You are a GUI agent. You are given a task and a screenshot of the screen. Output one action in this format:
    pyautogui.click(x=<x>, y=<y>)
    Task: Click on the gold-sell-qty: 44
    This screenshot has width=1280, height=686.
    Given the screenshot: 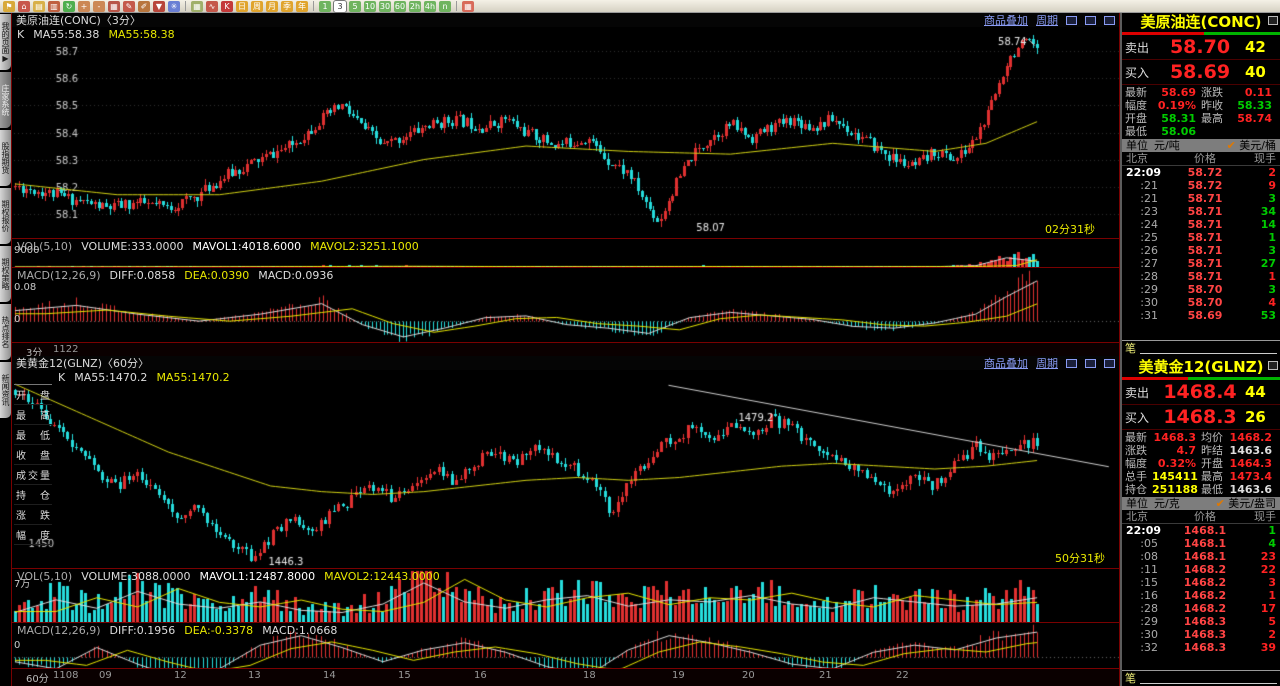 What is the action you would take?
    pyautogui.click(x=1255, y=392)
    